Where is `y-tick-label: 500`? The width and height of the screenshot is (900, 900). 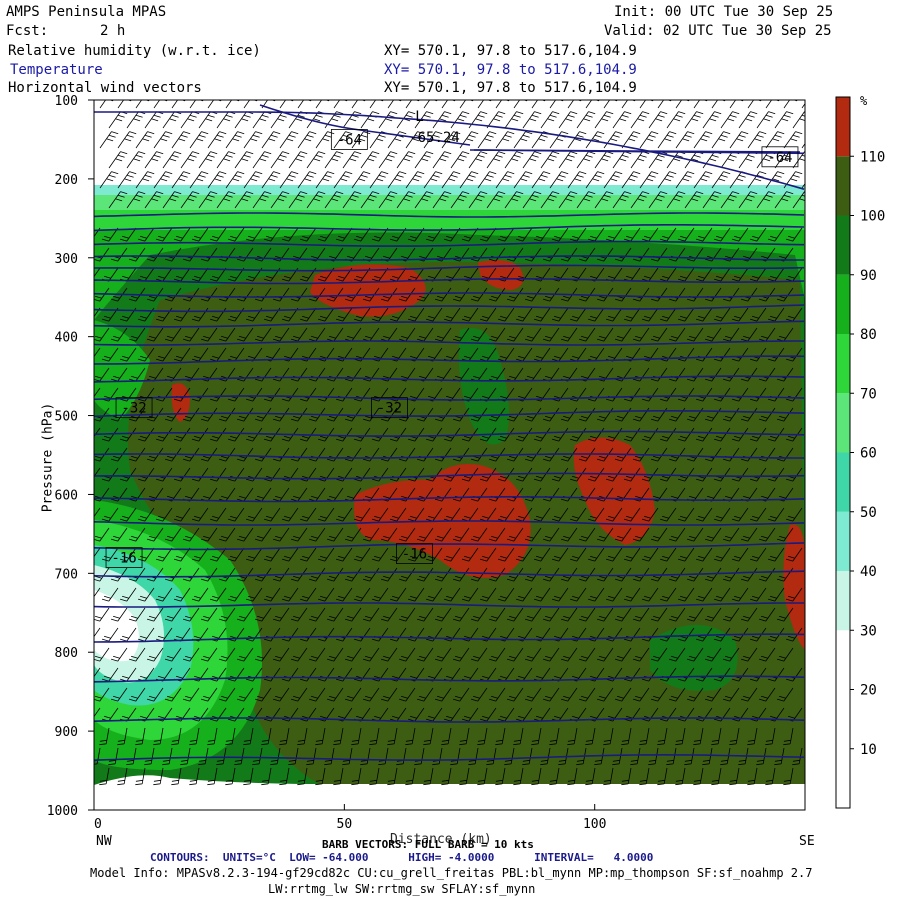
y-tick-label: 500 is located at coordinates (66, 417).